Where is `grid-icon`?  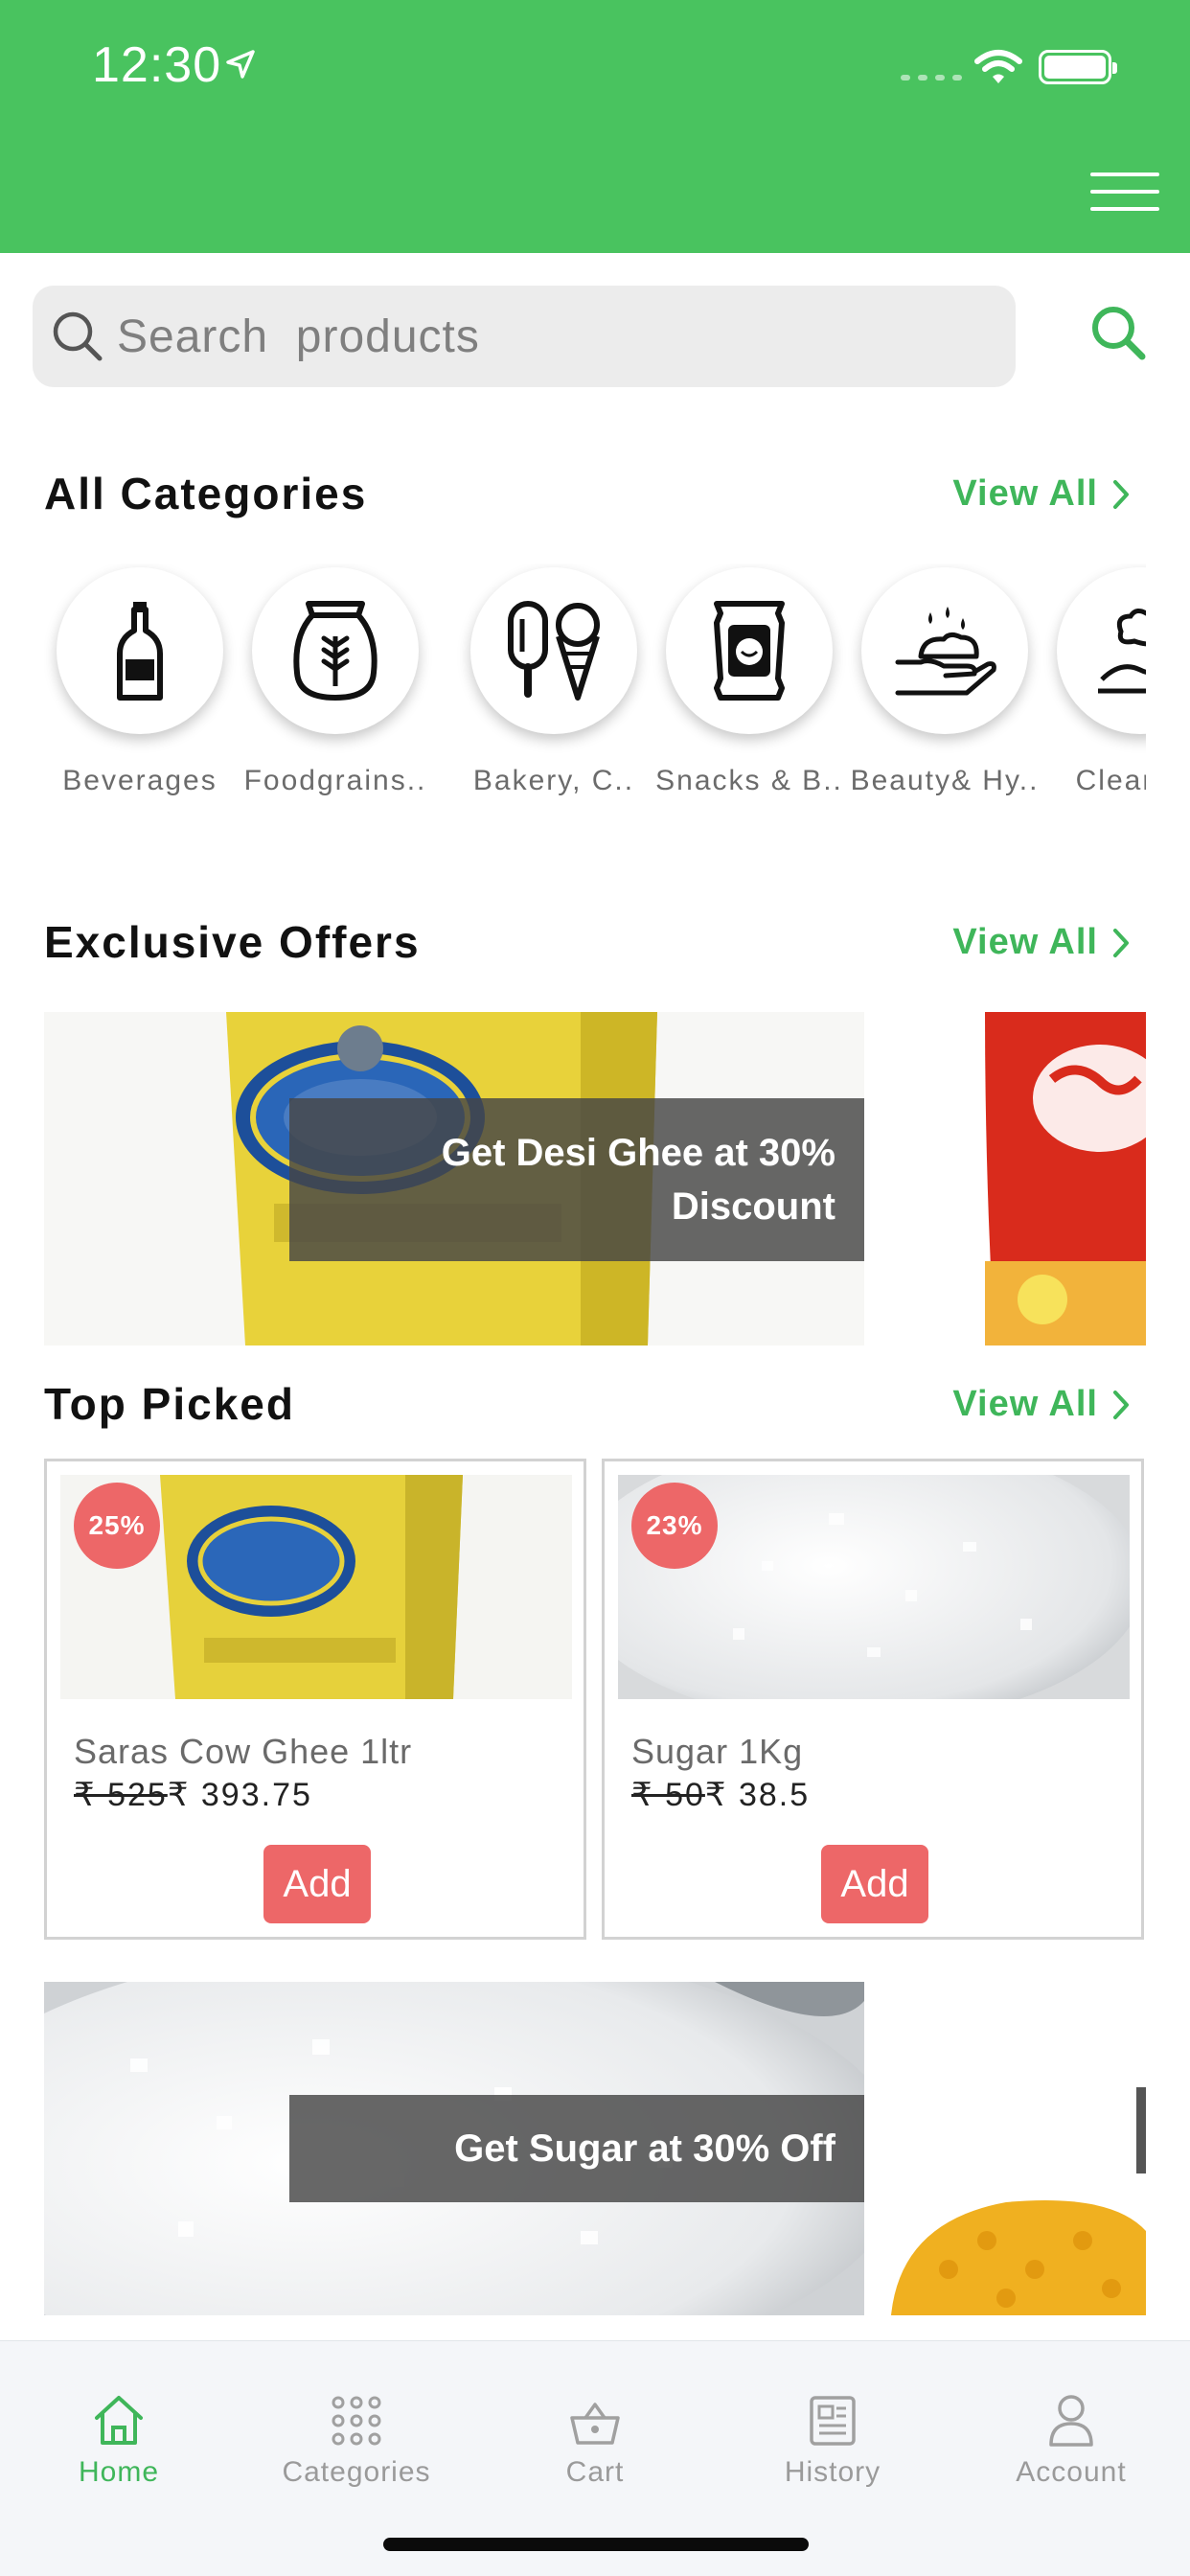 grid-icon is located at coordinates (357, 2421).